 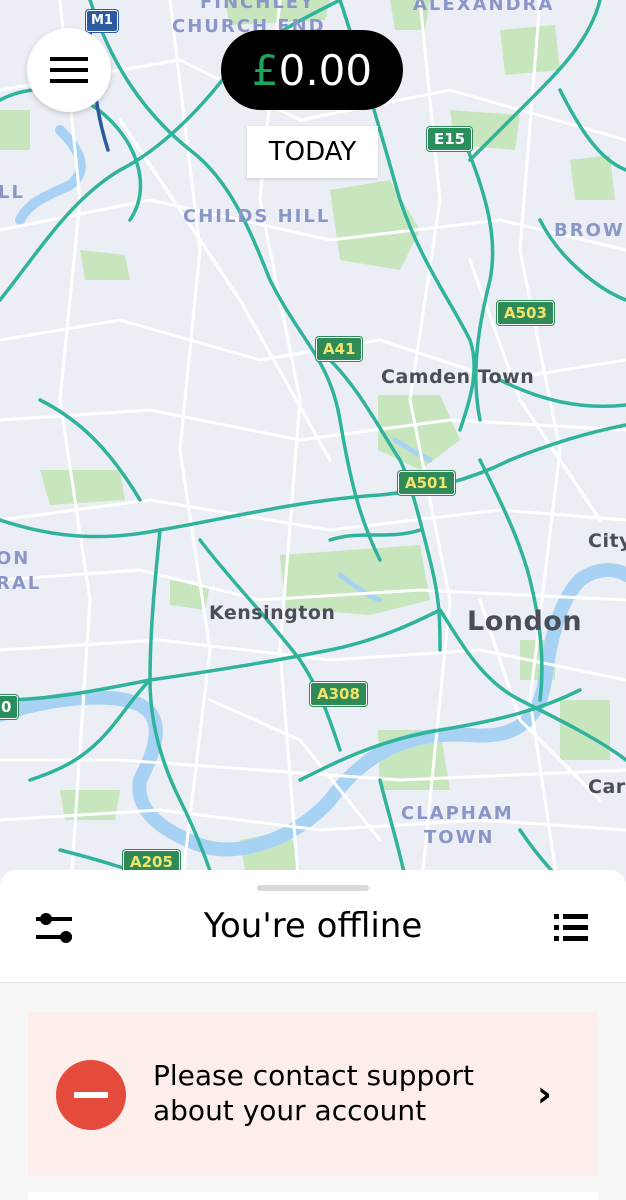 I want to click on map-label-clapham: CLAPHAM, so click(x=457, y=813).